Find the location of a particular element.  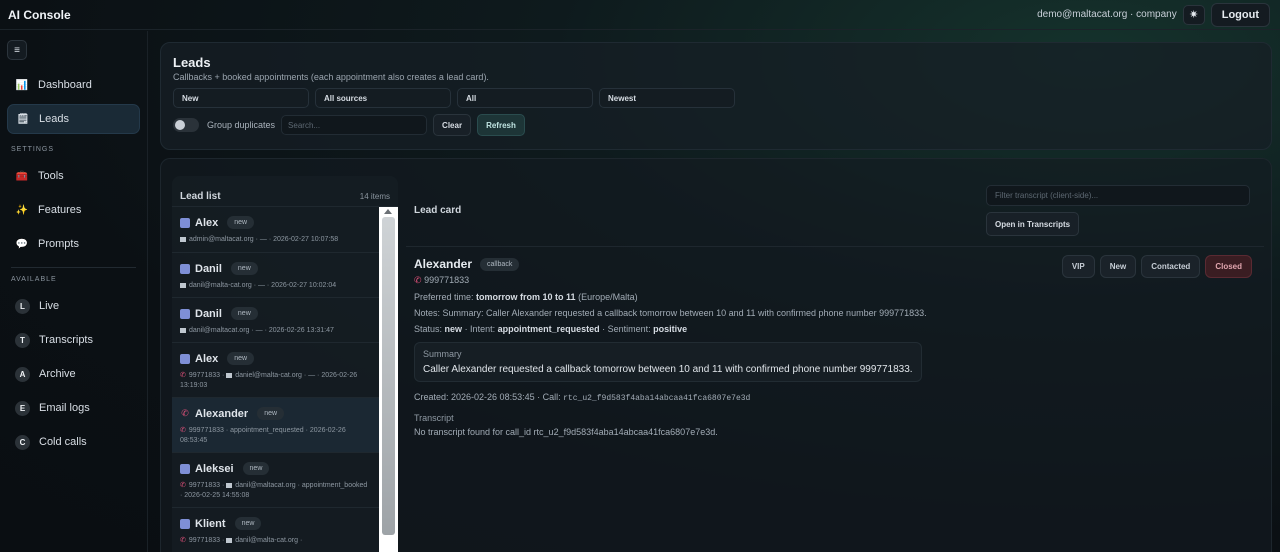

created-text: Created: 2026-02-26 08:53:45 · Call: is located at coordinates (487, 397).